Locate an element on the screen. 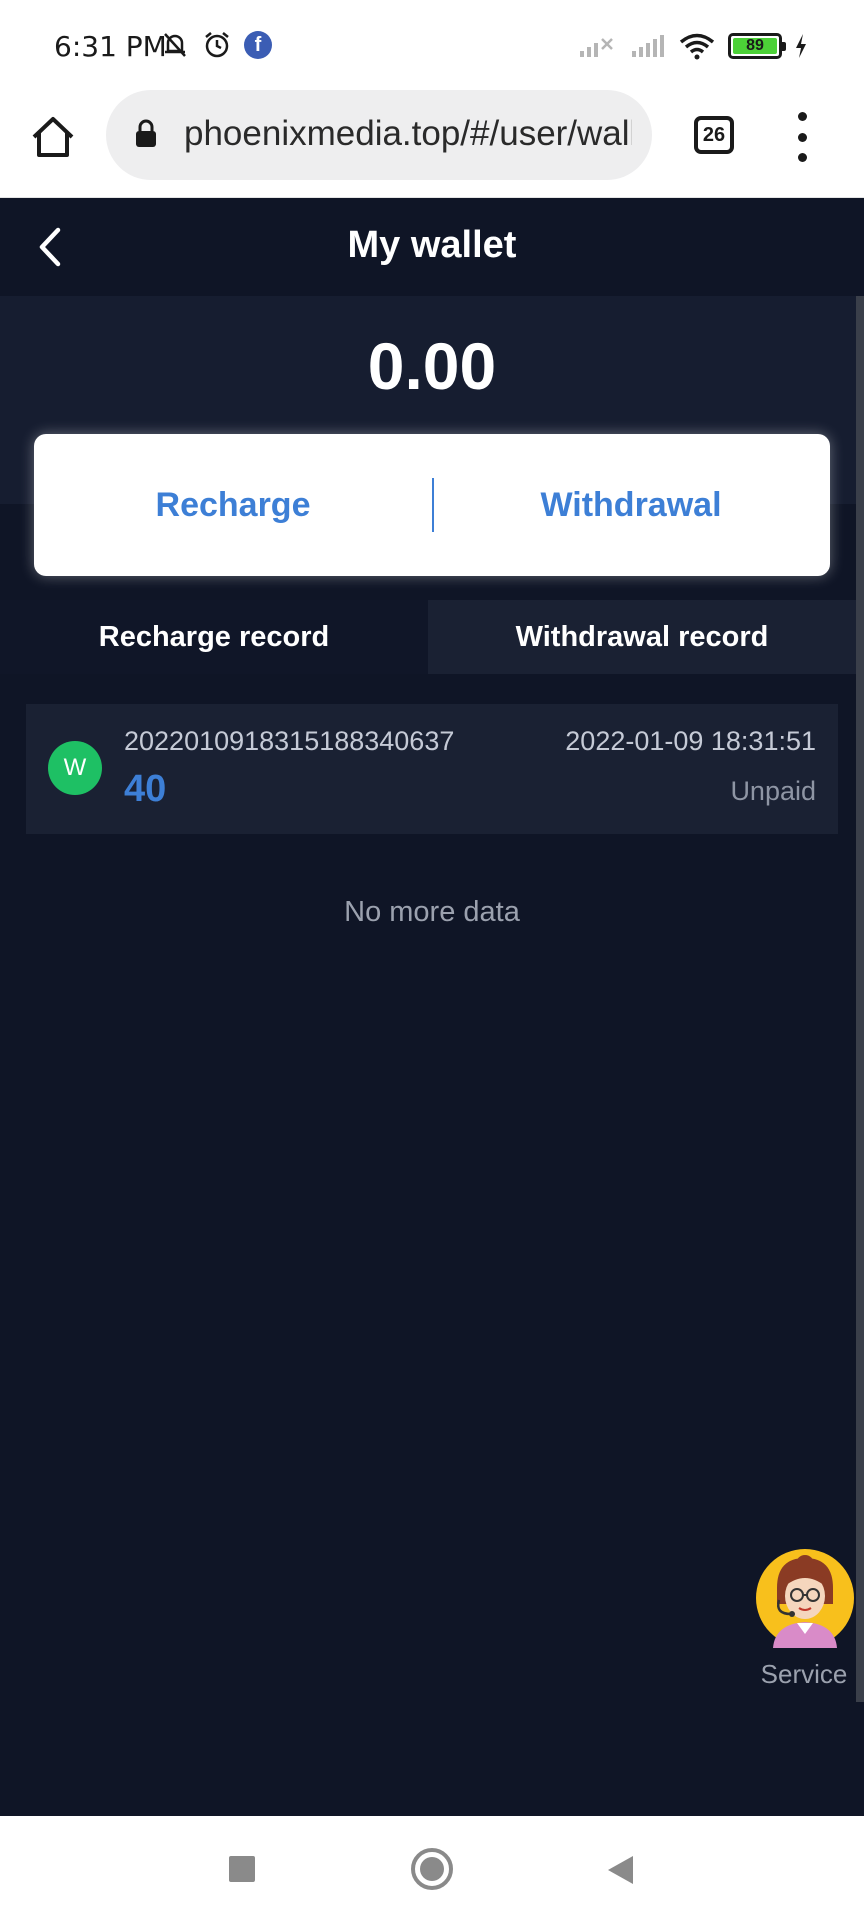 This screenshot has height=1920, width=864. record-tabs: Recharge record Withdrawal record is located at coordinates (428, 637).